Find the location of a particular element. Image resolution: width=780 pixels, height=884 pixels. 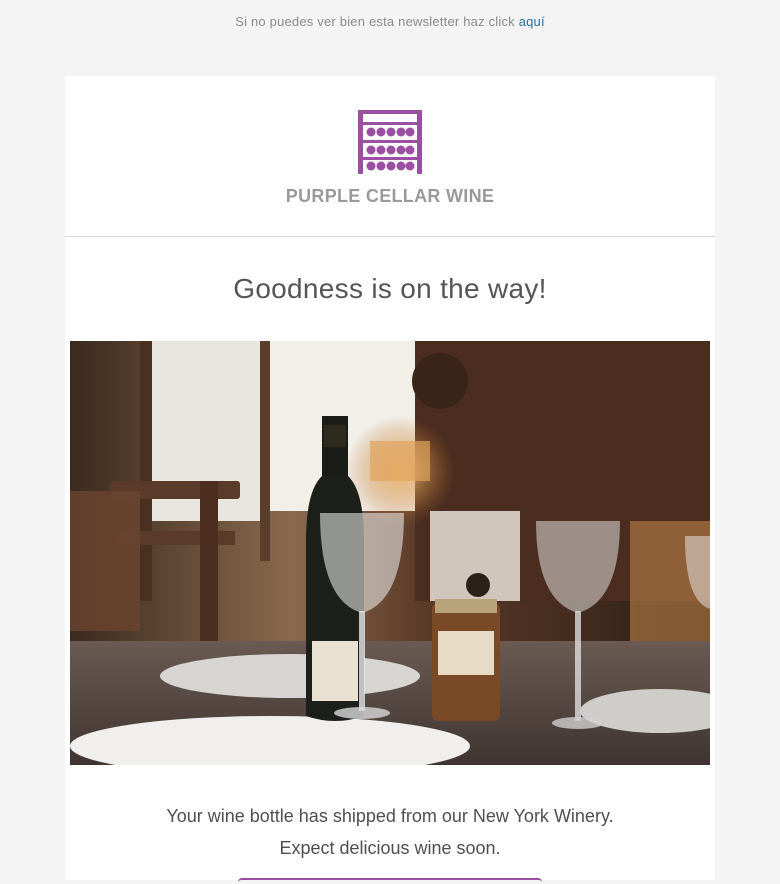

divider is located at coordinates (390, 236).